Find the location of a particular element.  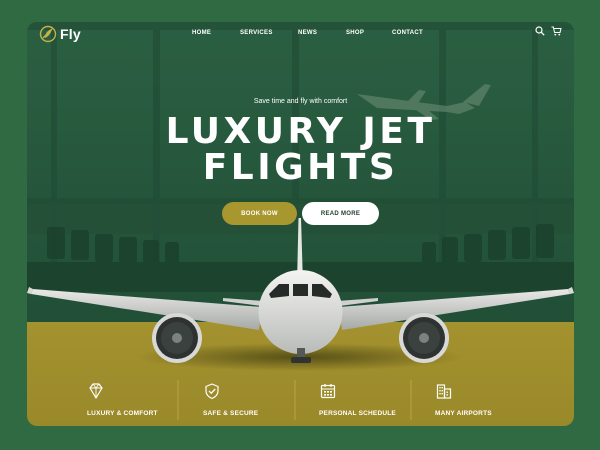

feature-label: LUXURY & COMFORT is located at coordinates (122, 413).